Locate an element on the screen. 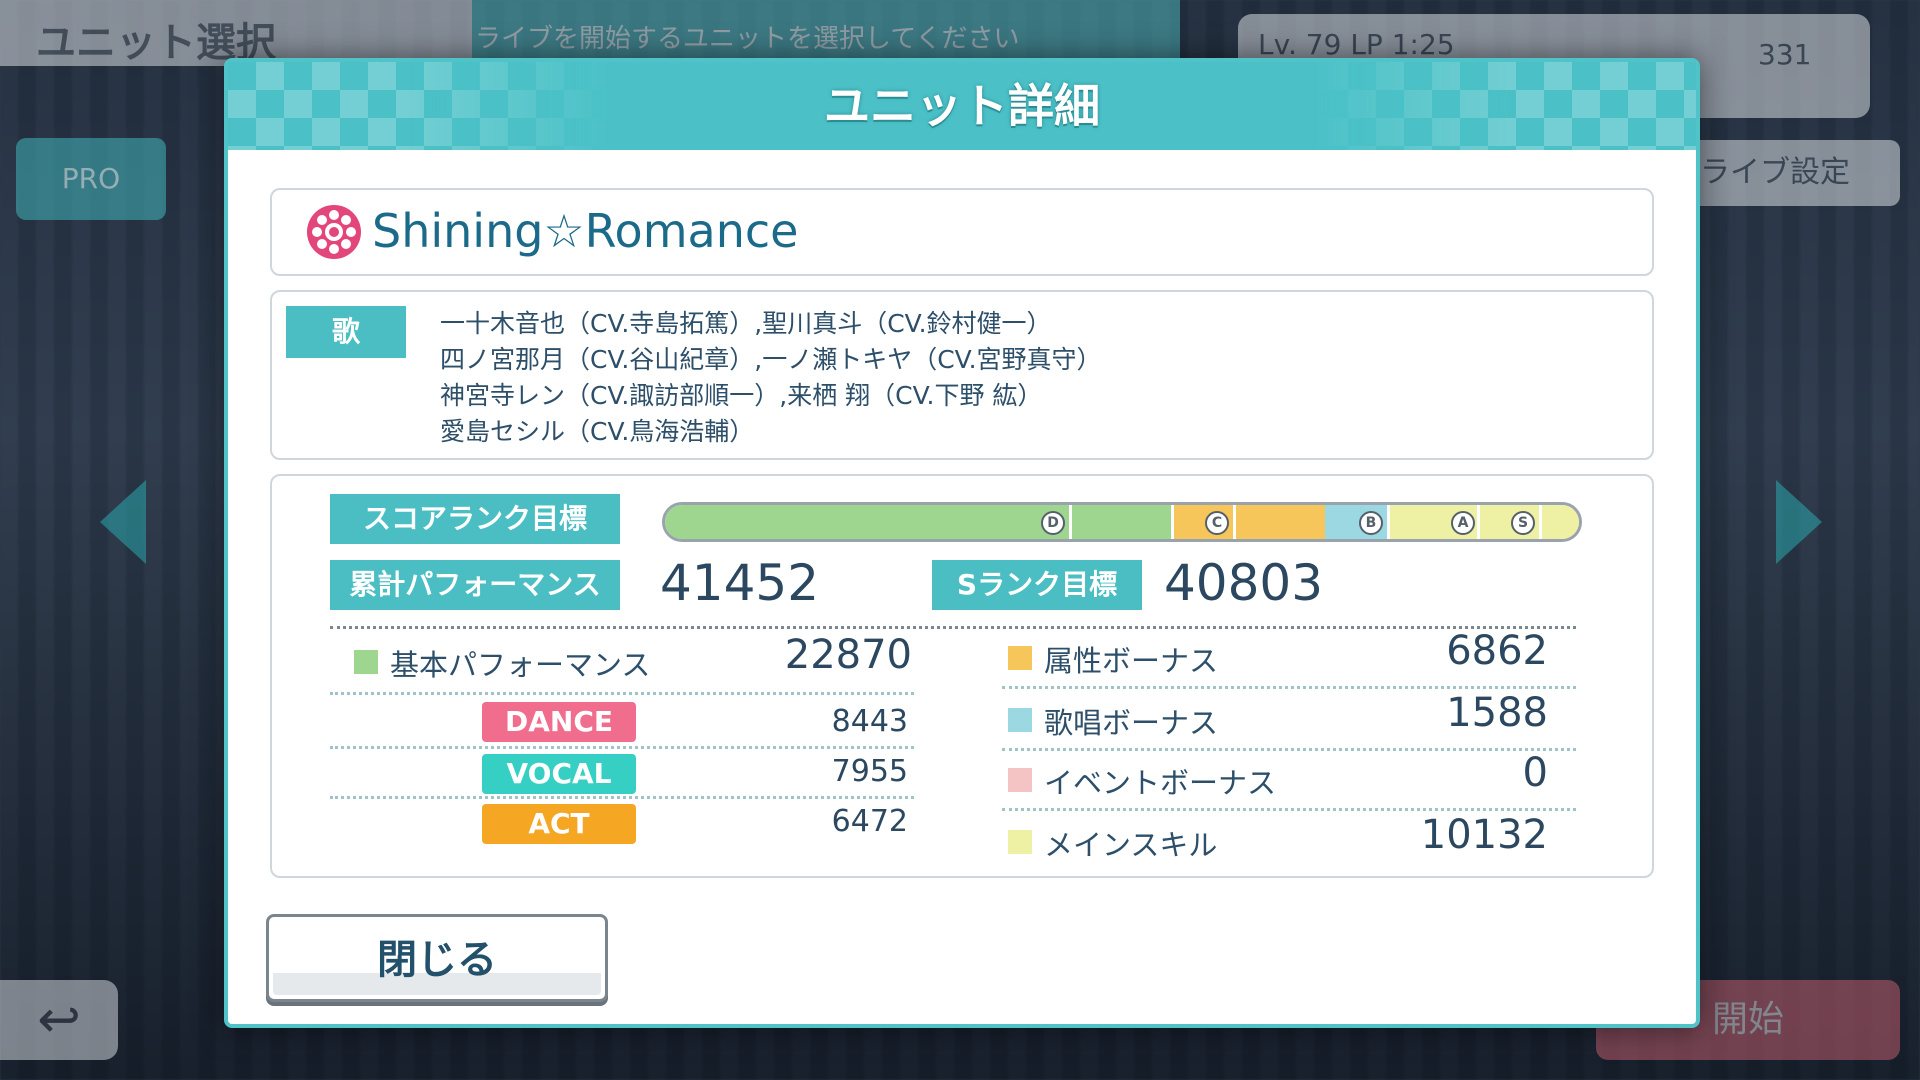 The width and height of the screenshot is (1920, 1080). dialog-title: ユニット詳細 is located at coordinates (962, 106).